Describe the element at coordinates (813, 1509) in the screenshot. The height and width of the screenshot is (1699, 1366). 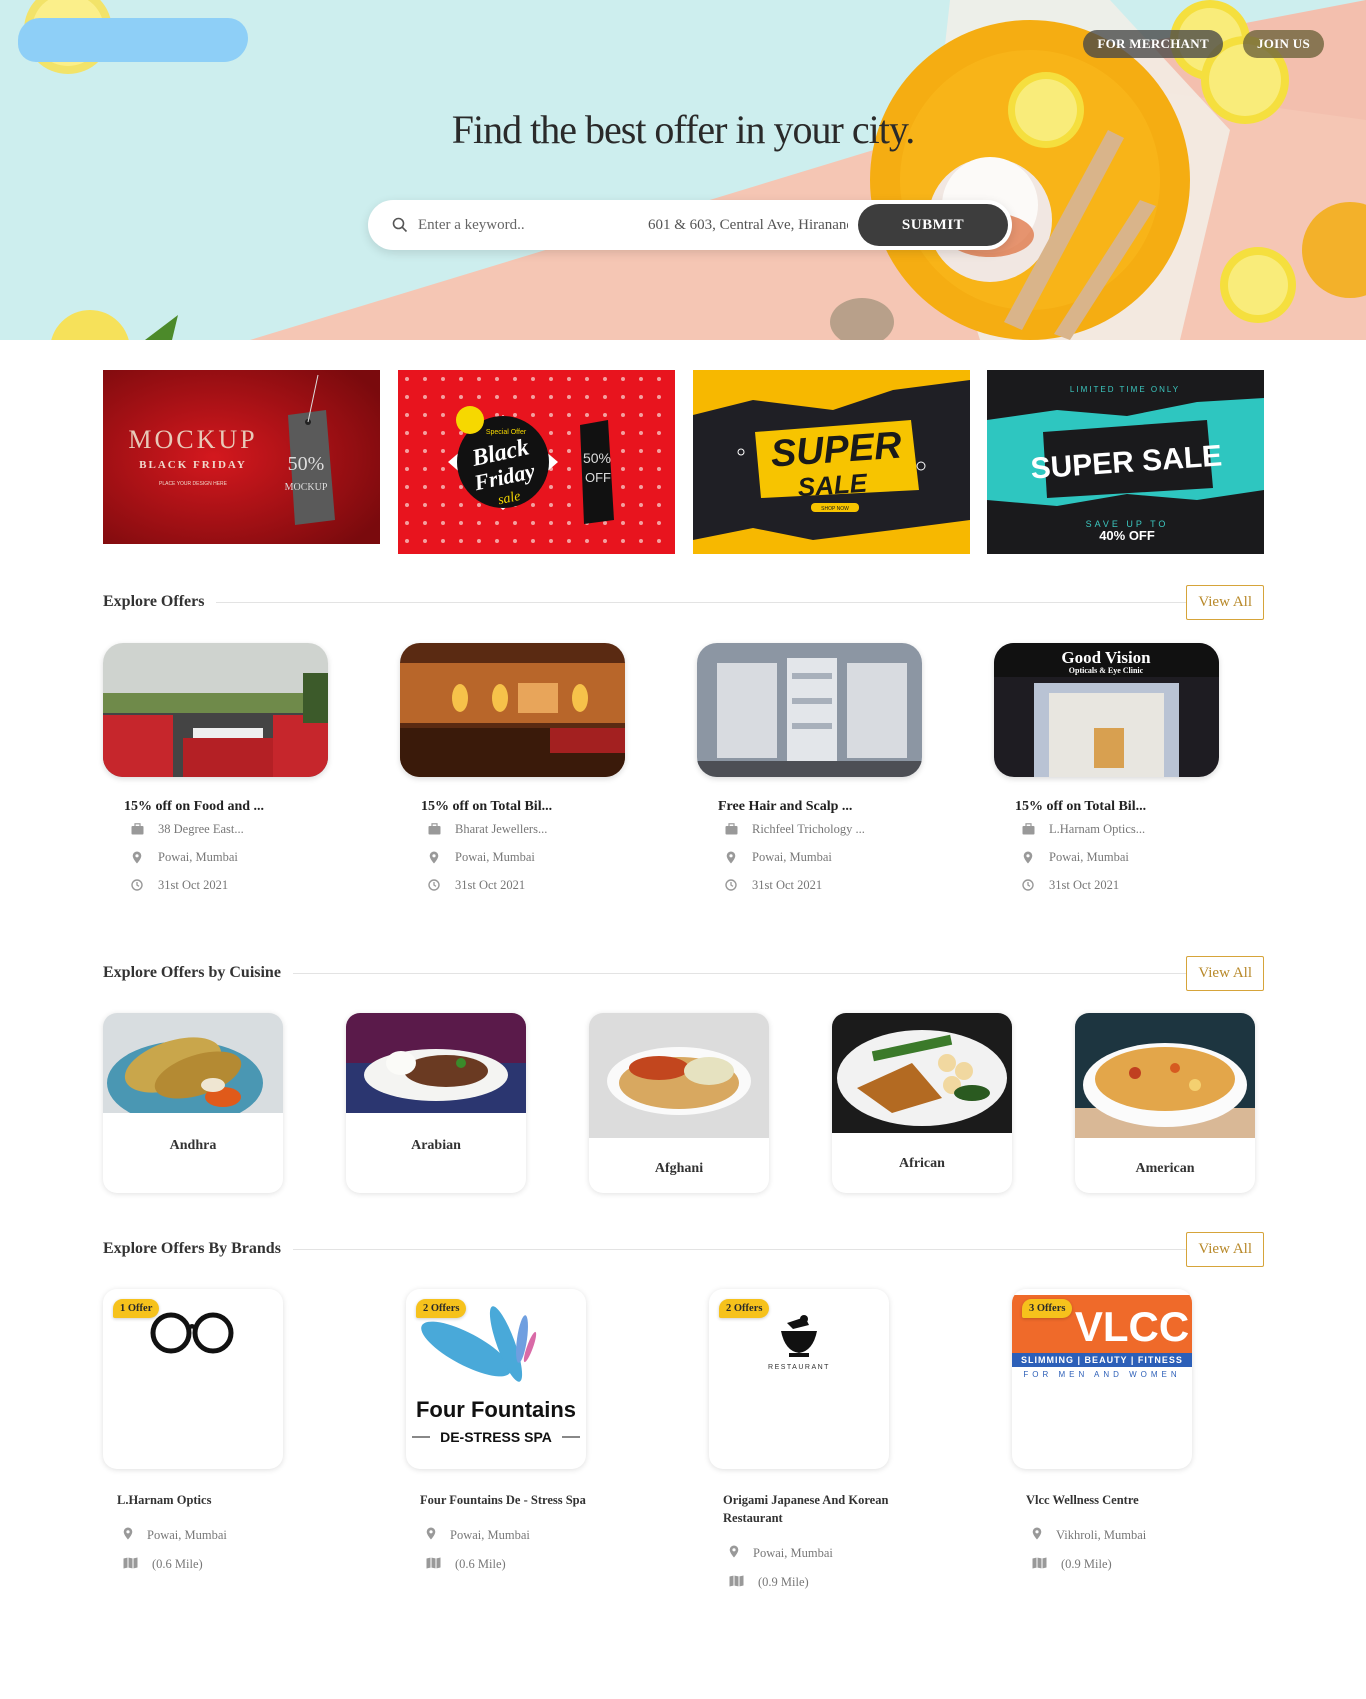
I see `brand-name: Origami Japanese And Korean Restaurant` at that location.